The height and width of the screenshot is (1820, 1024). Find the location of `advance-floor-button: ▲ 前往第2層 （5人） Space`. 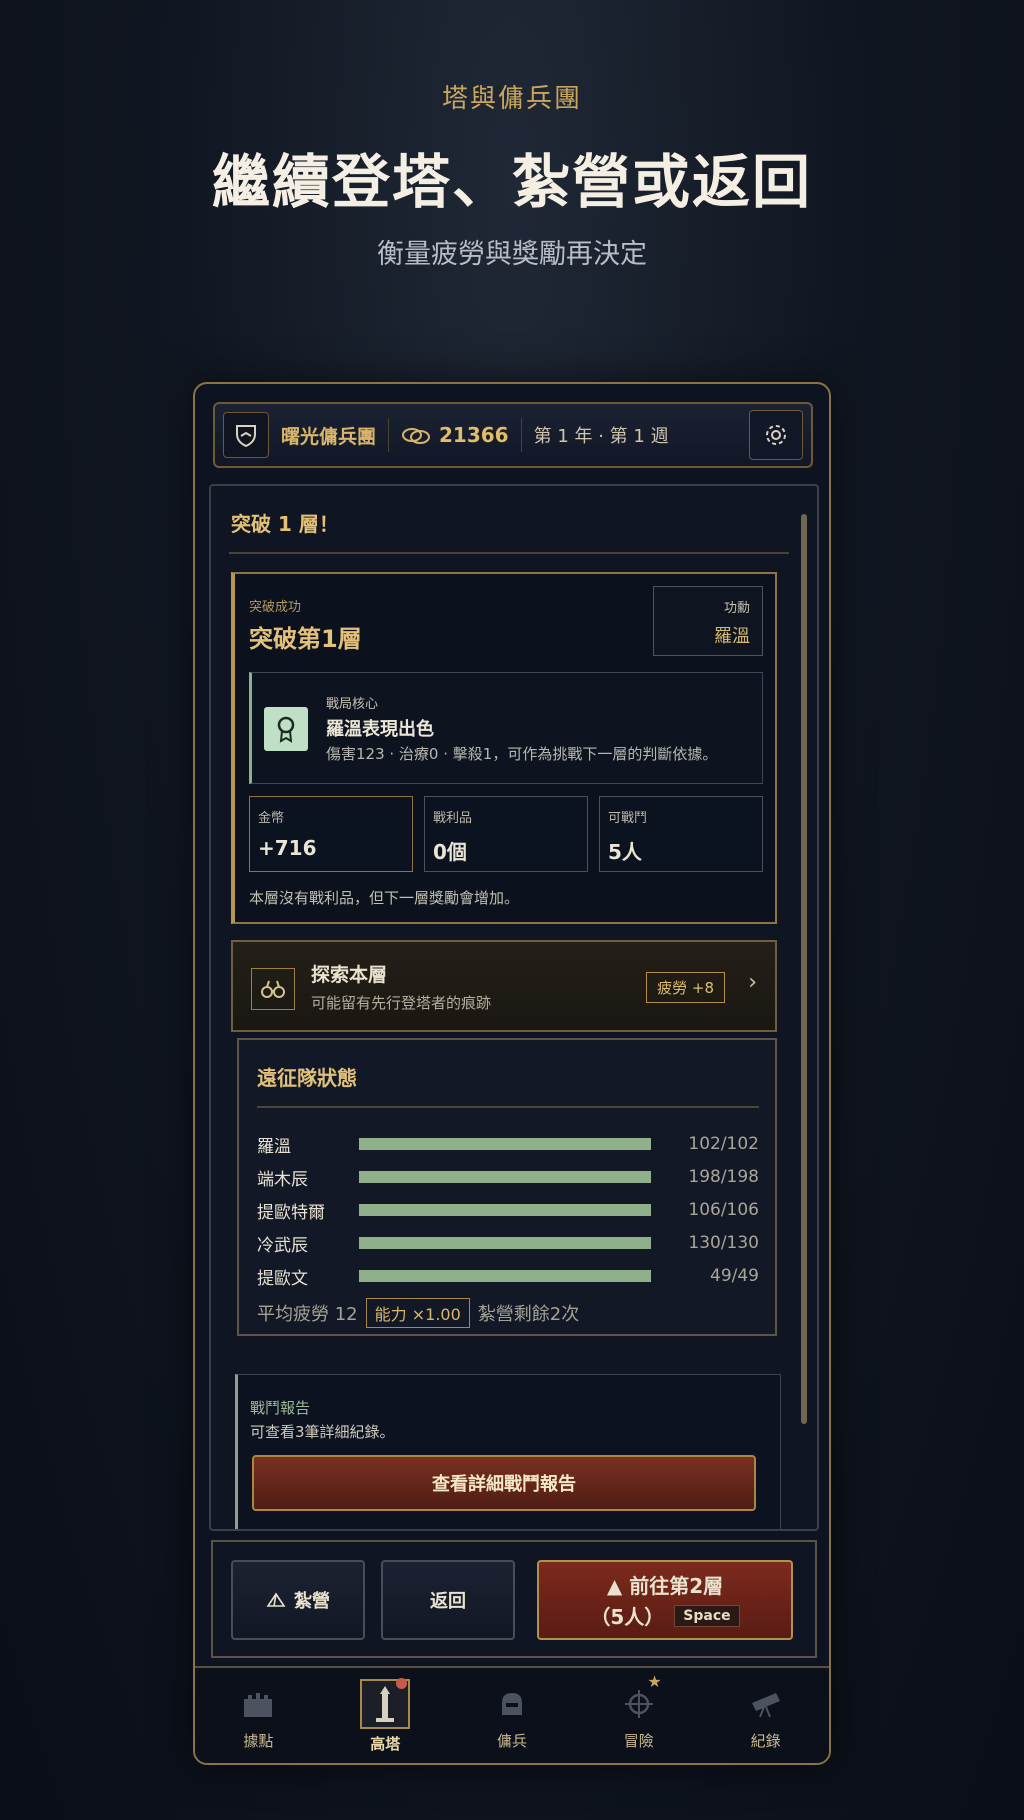

advance-floor-button: ▲ 前往第2層 （5人） Space is located at coordinates (665, 1600).